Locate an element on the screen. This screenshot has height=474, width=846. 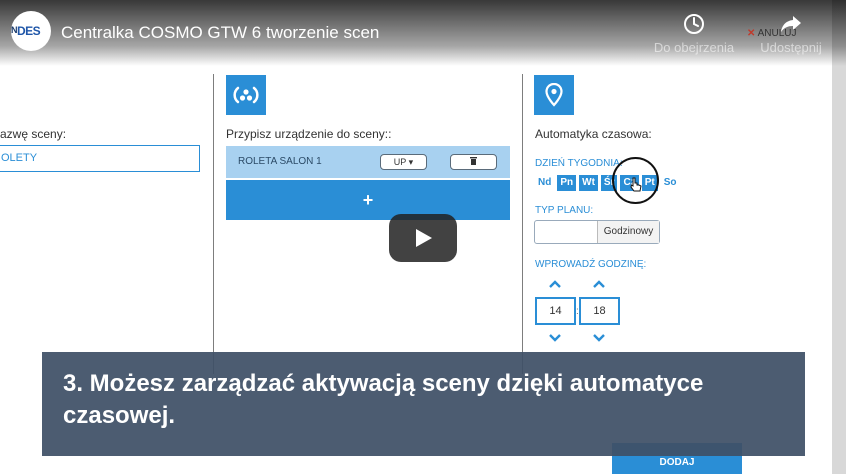
play-icon is located at coordinates (424, 238).